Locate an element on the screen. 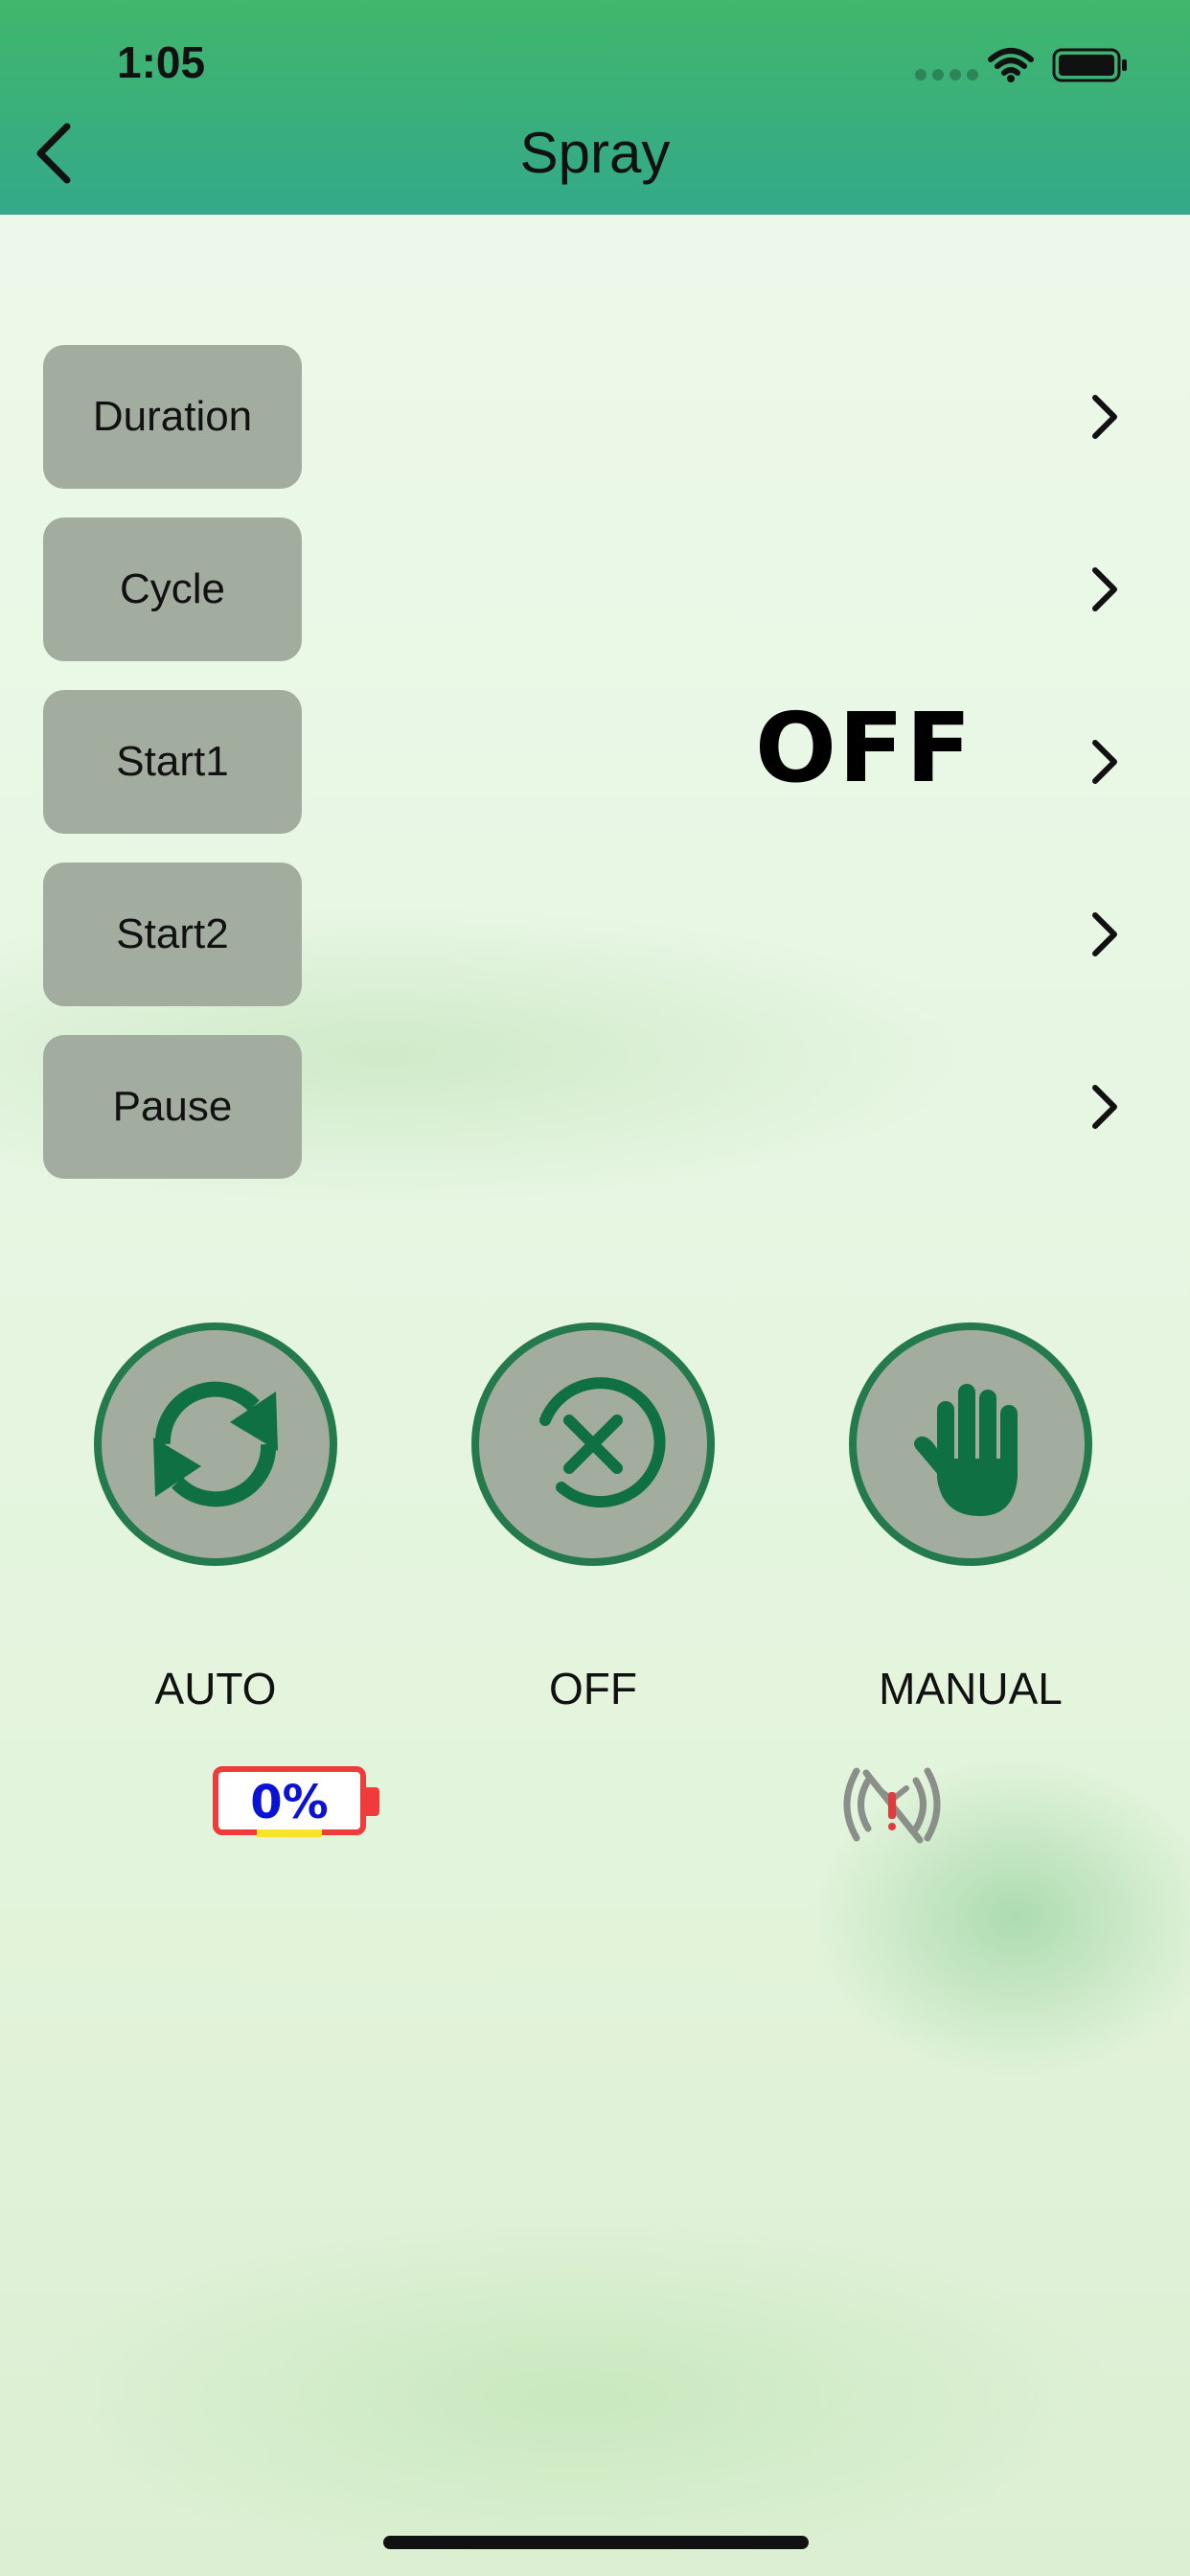 The image size is (1190, 2576). battery-indicator: 0% is located at coordinates (289, 1801).